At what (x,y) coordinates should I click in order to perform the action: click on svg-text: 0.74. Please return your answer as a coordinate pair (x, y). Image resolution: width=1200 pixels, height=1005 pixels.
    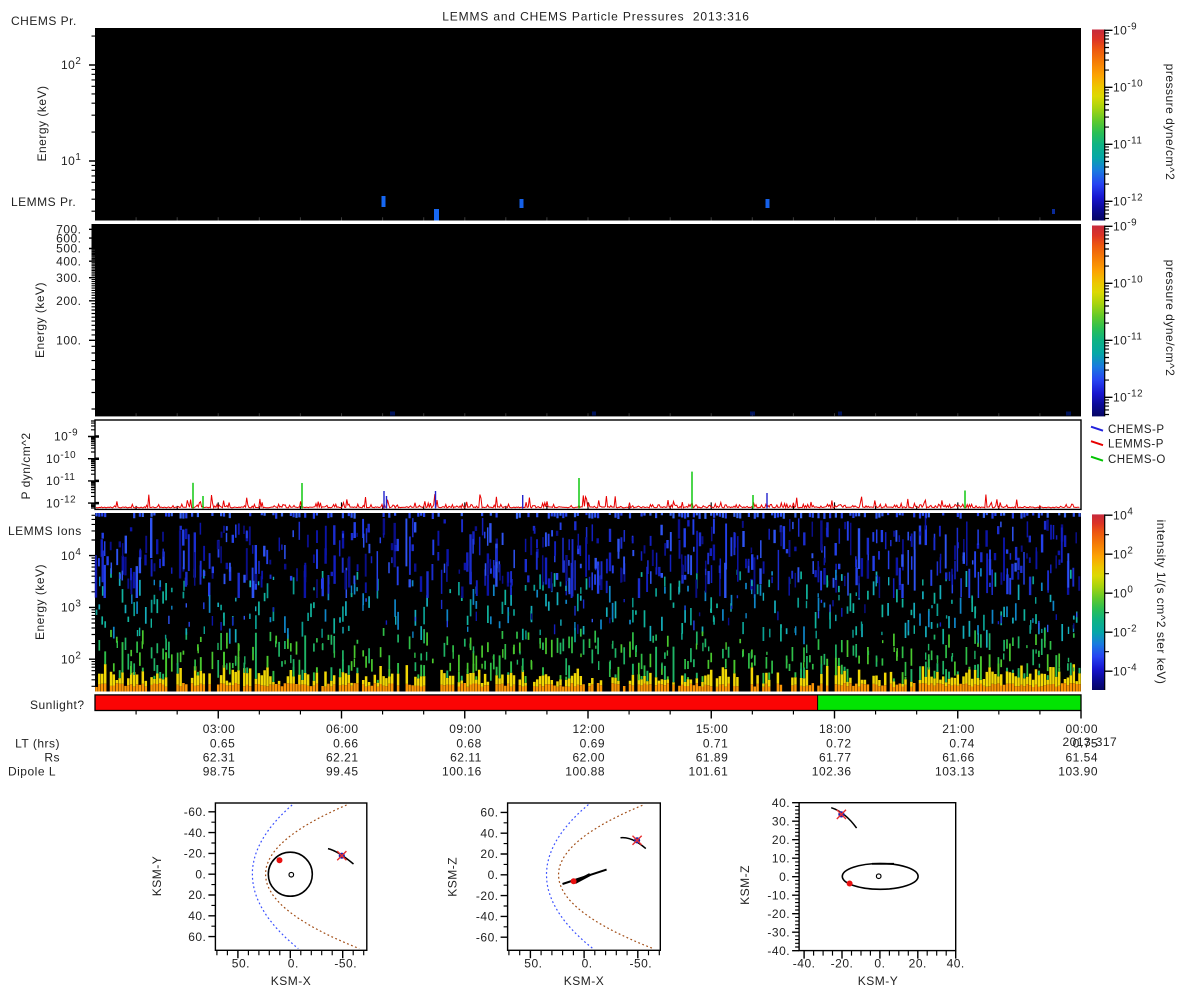
    Looking at the image, I should click on (961, 744).